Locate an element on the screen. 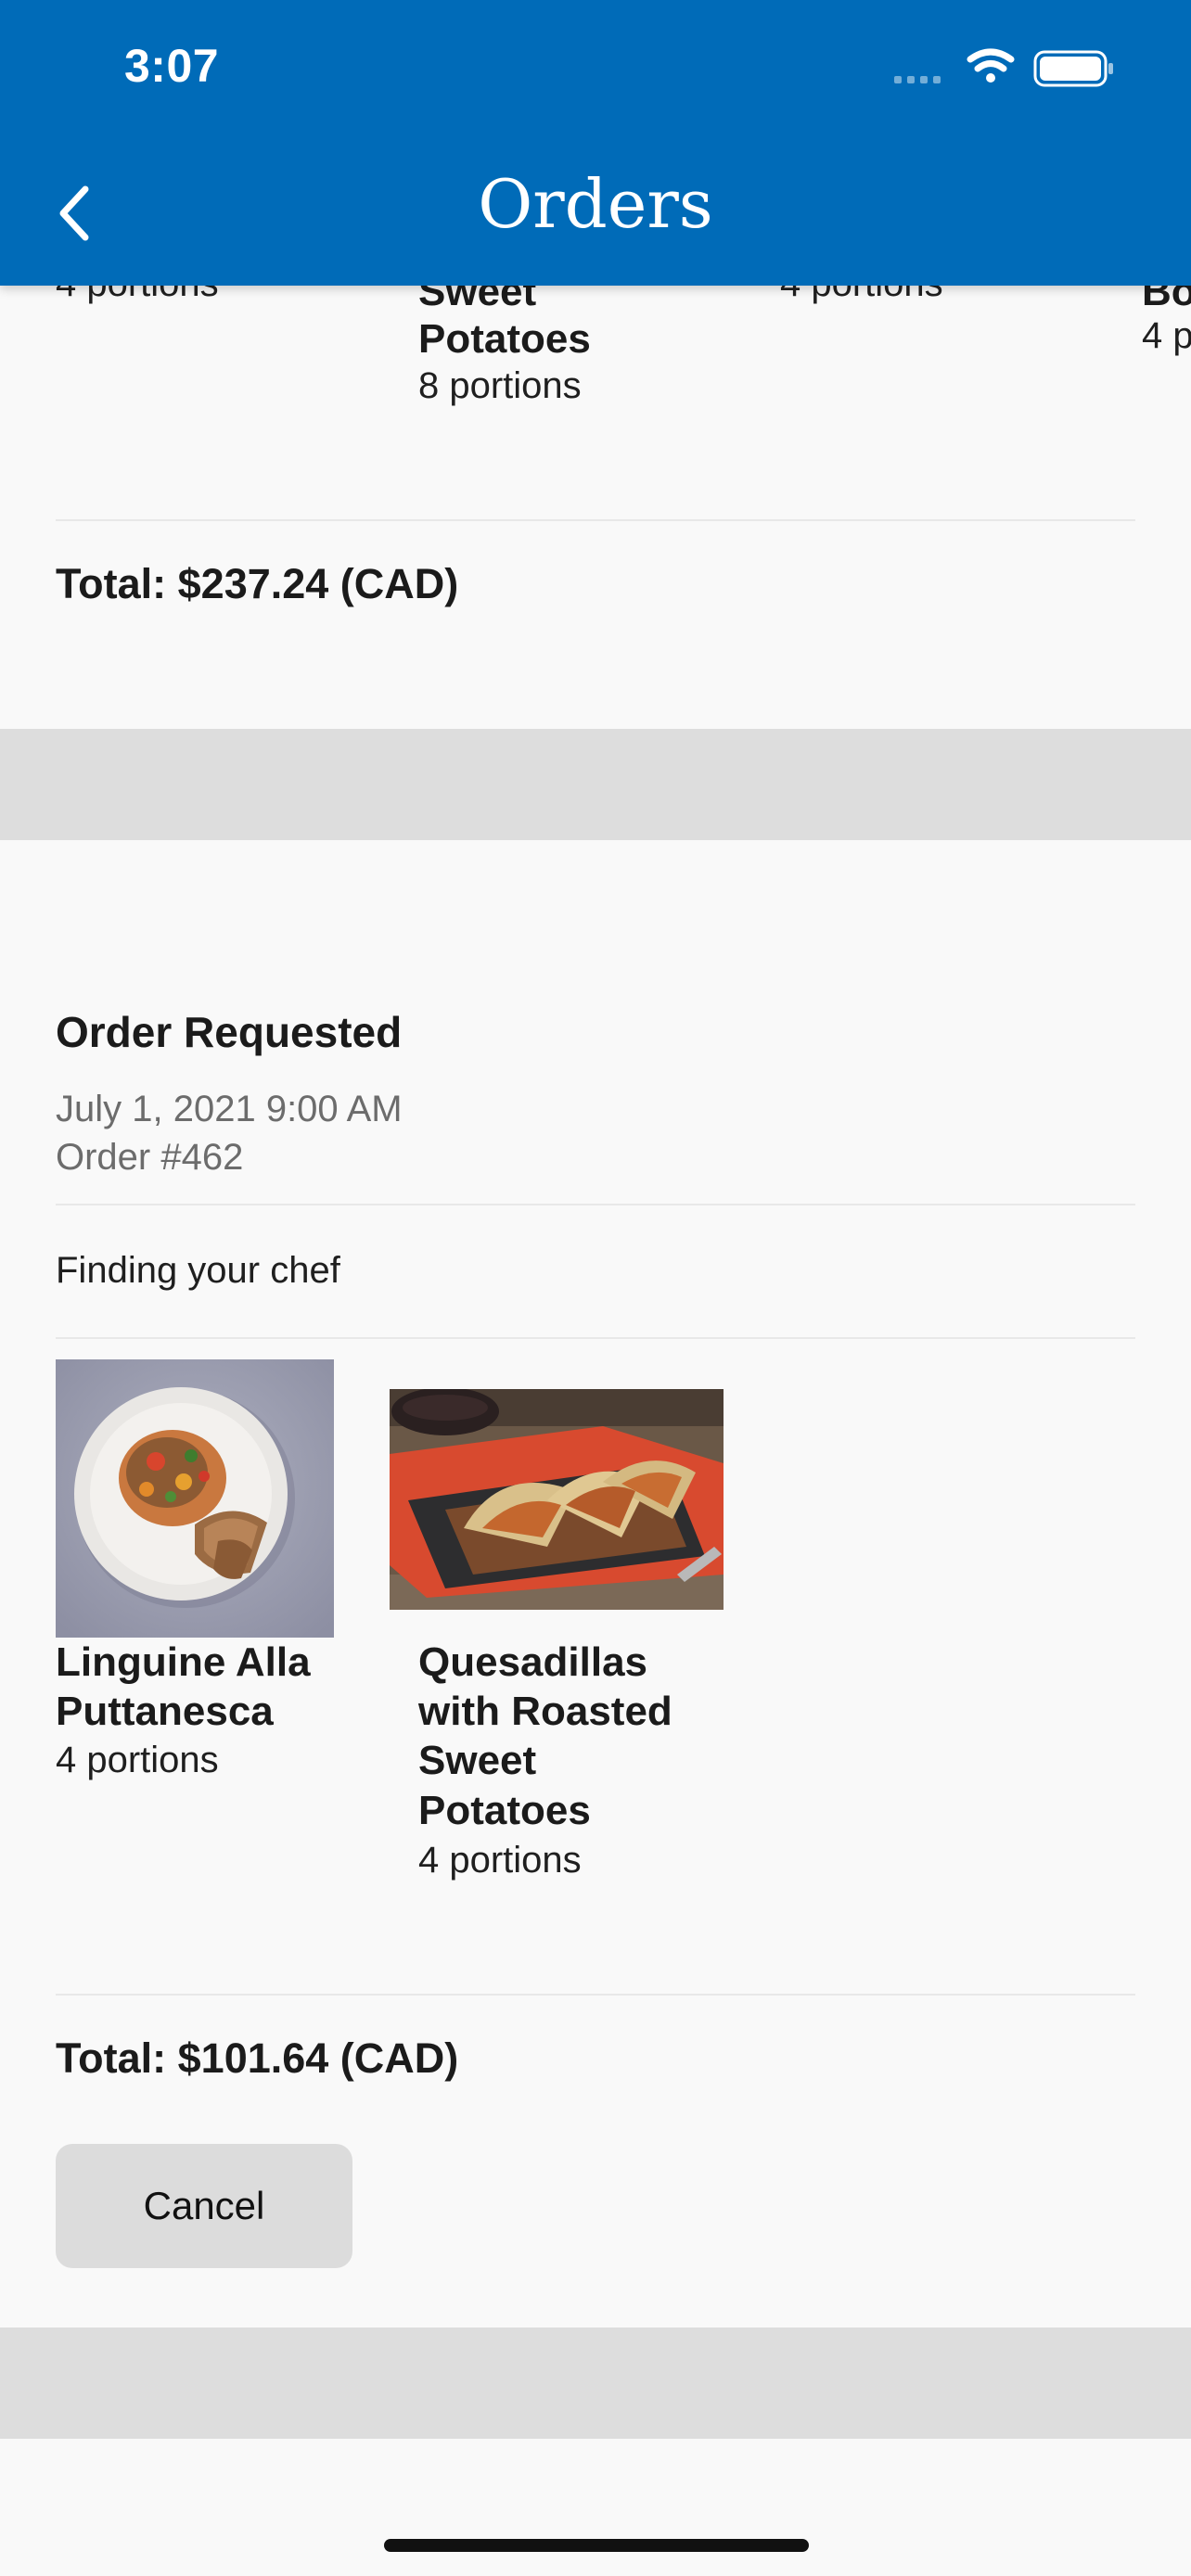 The width and height of the screenshot is (1191, 2576). dish-name: Quesadillas is located at coordinates (533, 1662).